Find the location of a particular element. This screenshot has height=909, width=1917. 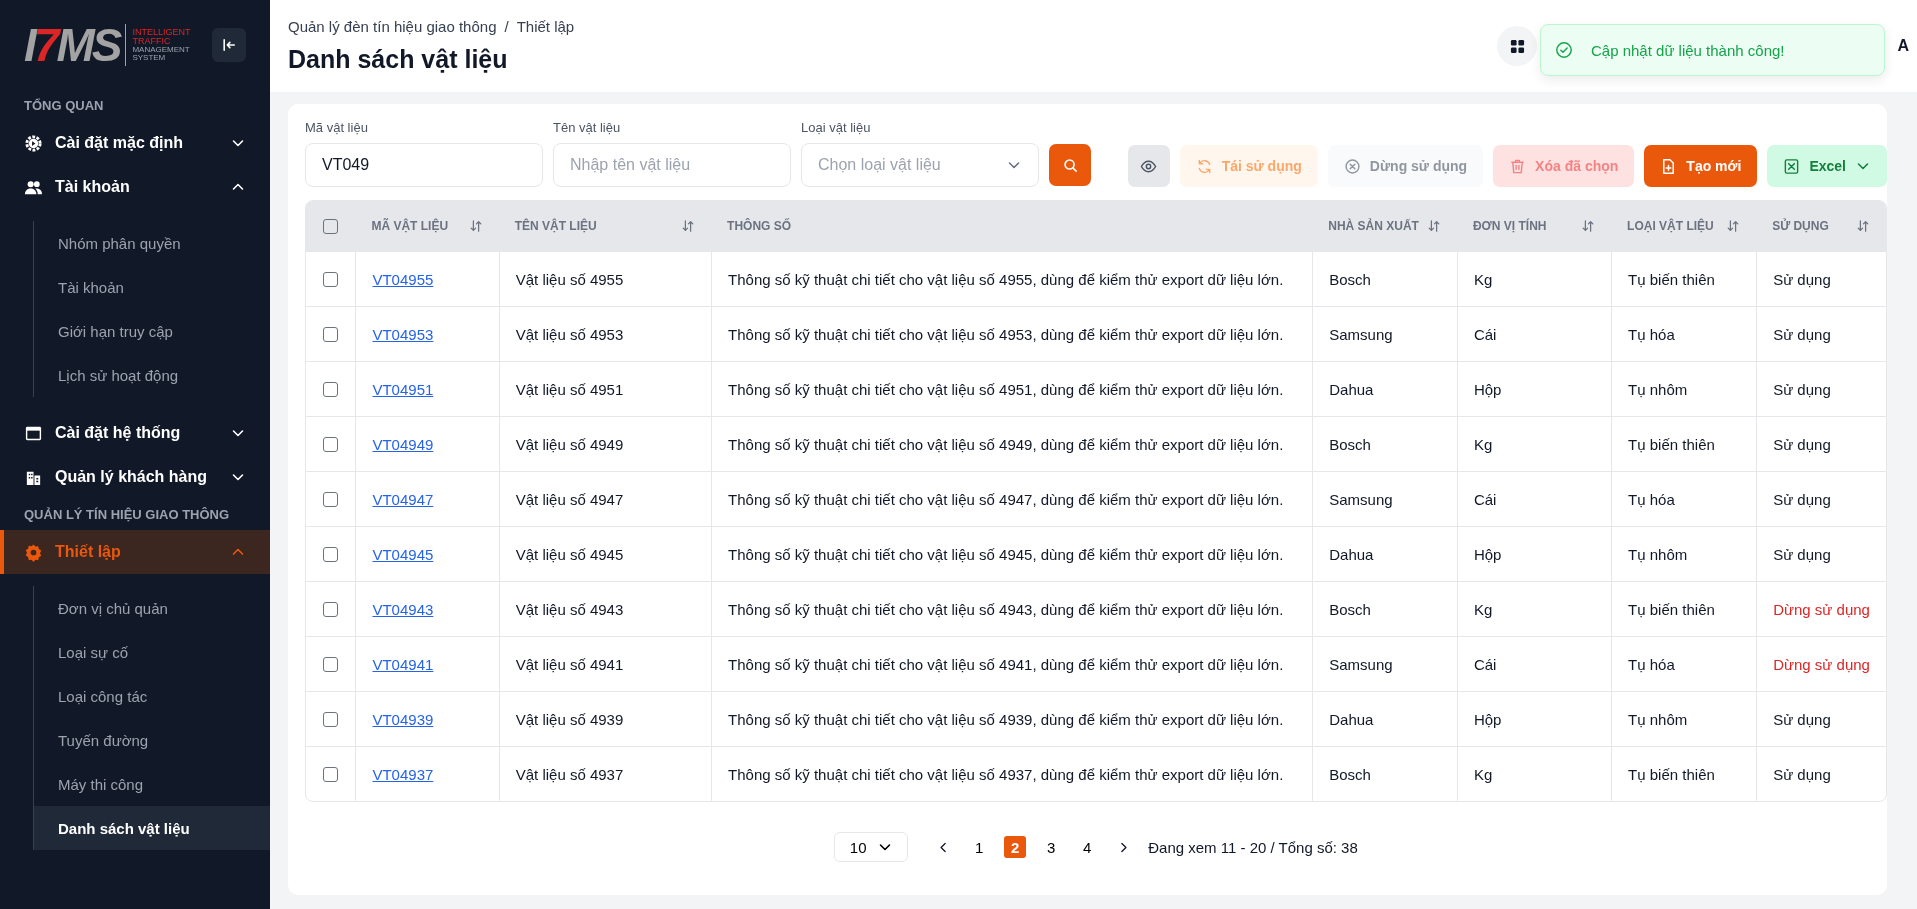

material-code-link: VT04947 is located at coordinates (403, 499).